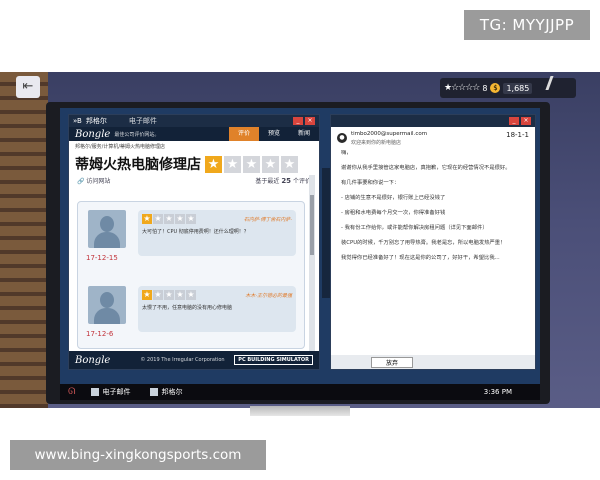  What do you see at coordinates (138, 165) in the screenshot?
I see `shop-title: 蒂姆火热电脑修理店` at bounding box center [138, 165].